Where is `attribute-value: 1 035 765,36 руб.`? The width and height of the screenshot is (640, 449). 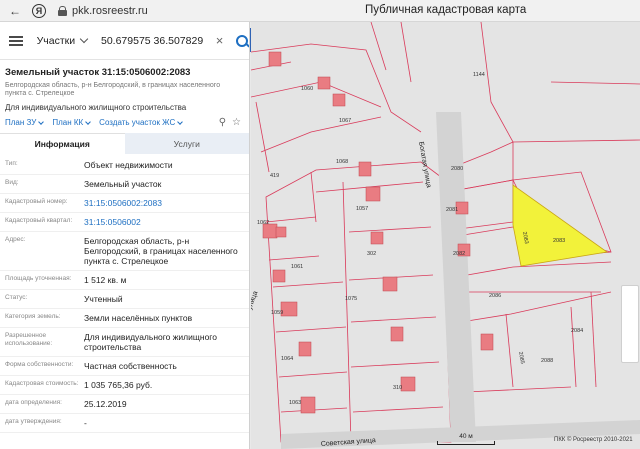 attribute-value: 1 035 765,36 руб. is located at coordinates (118, 385).